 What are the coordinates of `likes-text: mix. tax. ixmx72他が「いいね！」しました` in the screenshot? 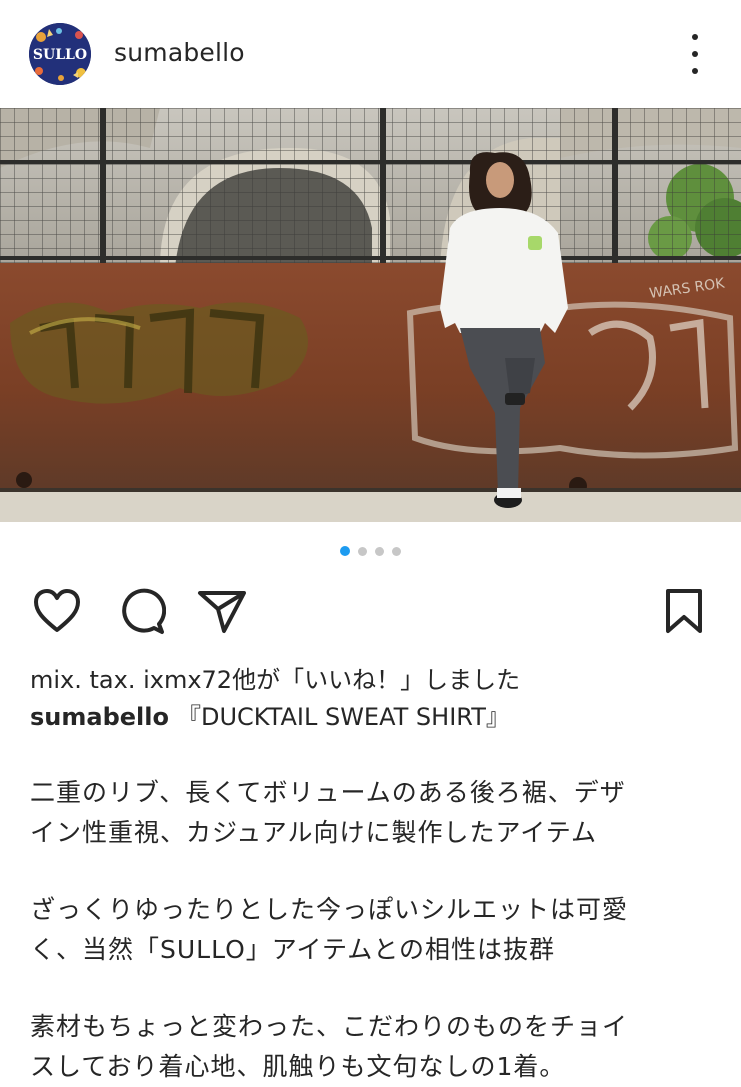 It's located at (375, 680).